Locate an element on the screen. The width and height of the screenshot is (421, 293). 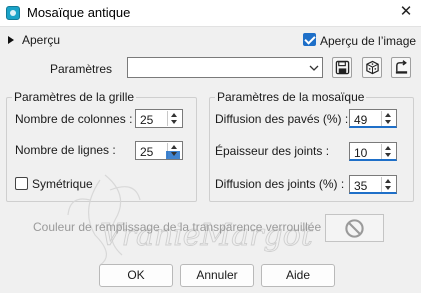
columns-label: Nombre de colonnes : is located at coordinates (74, 119).